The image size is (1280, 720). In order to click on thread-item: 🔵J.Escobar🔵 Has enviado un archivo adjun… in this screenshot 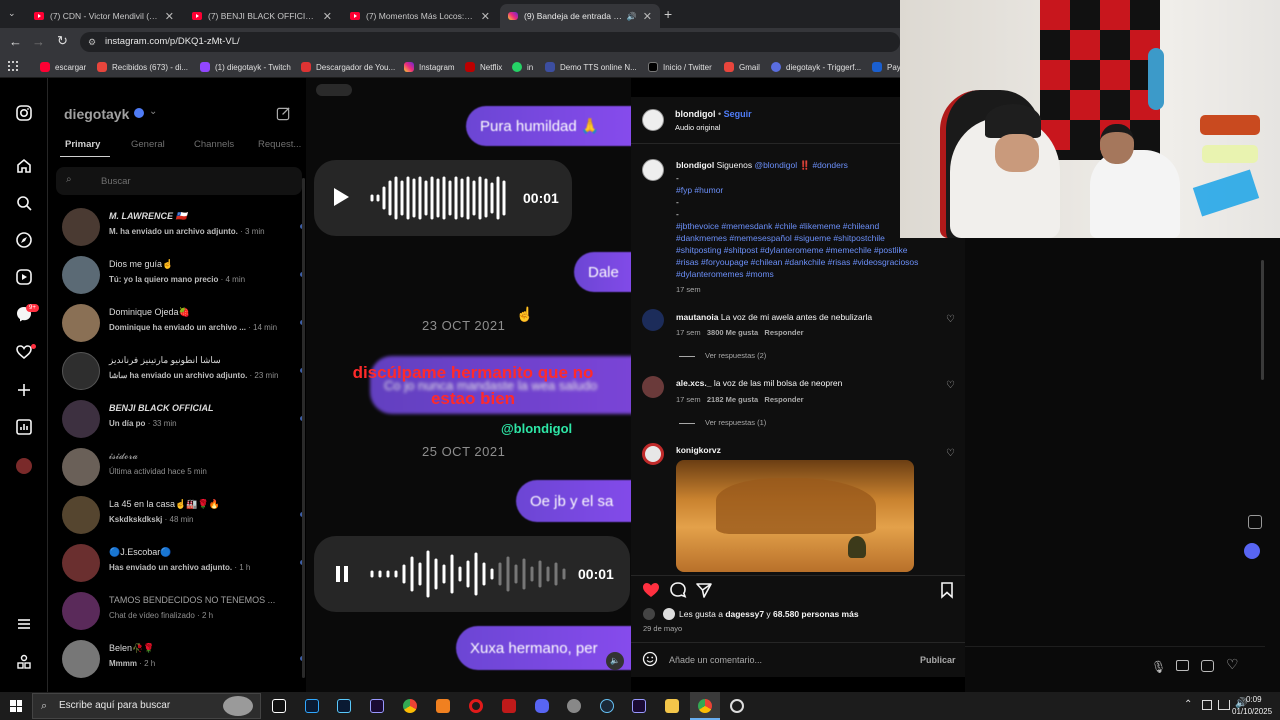, I will do `click(202, 564)`.